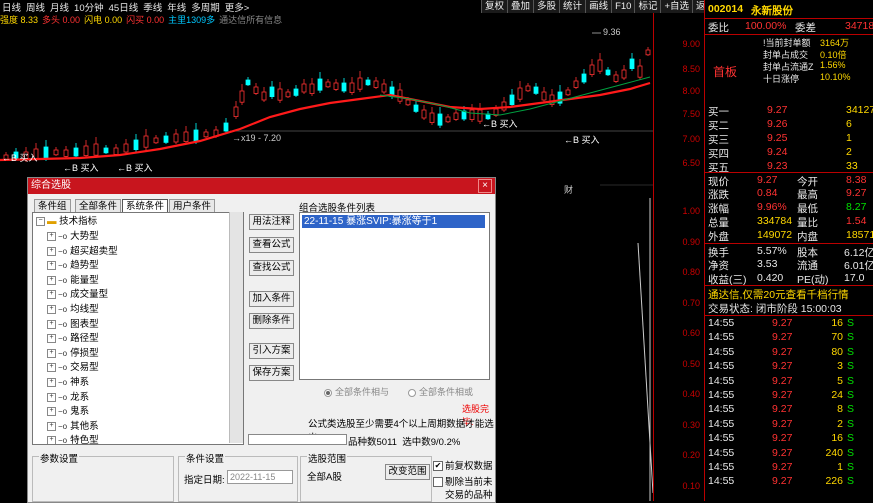 The image size is (873, 503). Describe the element at coordinates (192, 206) in the screenshot. I see `tab-user-conditions: 用户条件` at that location.